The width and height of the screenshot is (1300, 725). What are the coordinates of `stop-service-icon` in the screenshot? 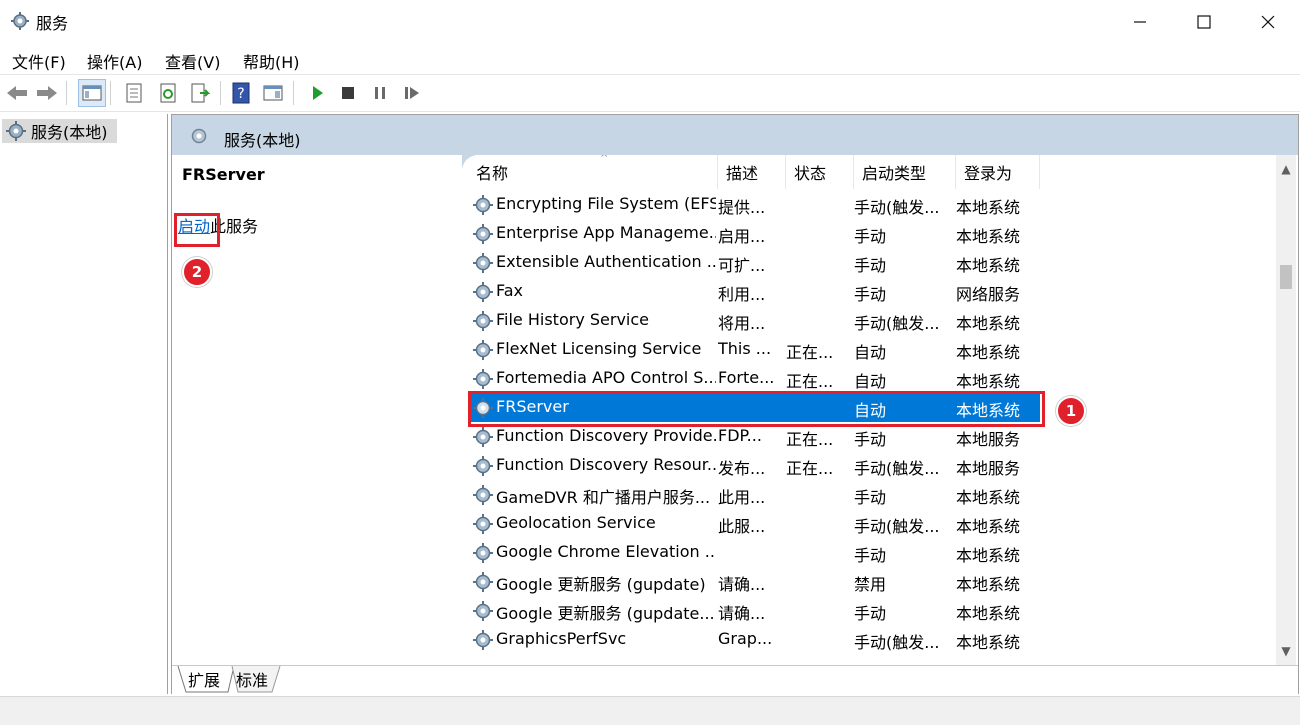 It's located at (348, 93).